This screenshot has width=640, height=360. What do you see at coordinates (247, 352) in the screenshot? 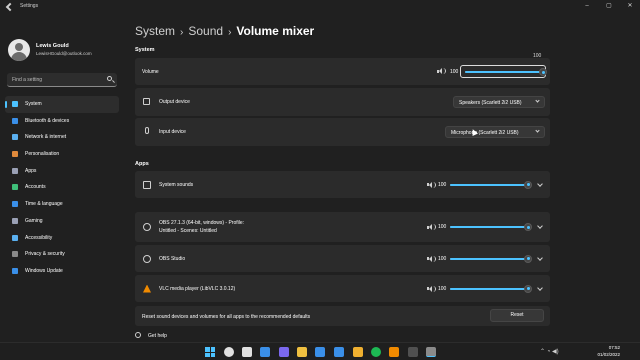
I see `task-view-icon` at bounding box center [247, 352].